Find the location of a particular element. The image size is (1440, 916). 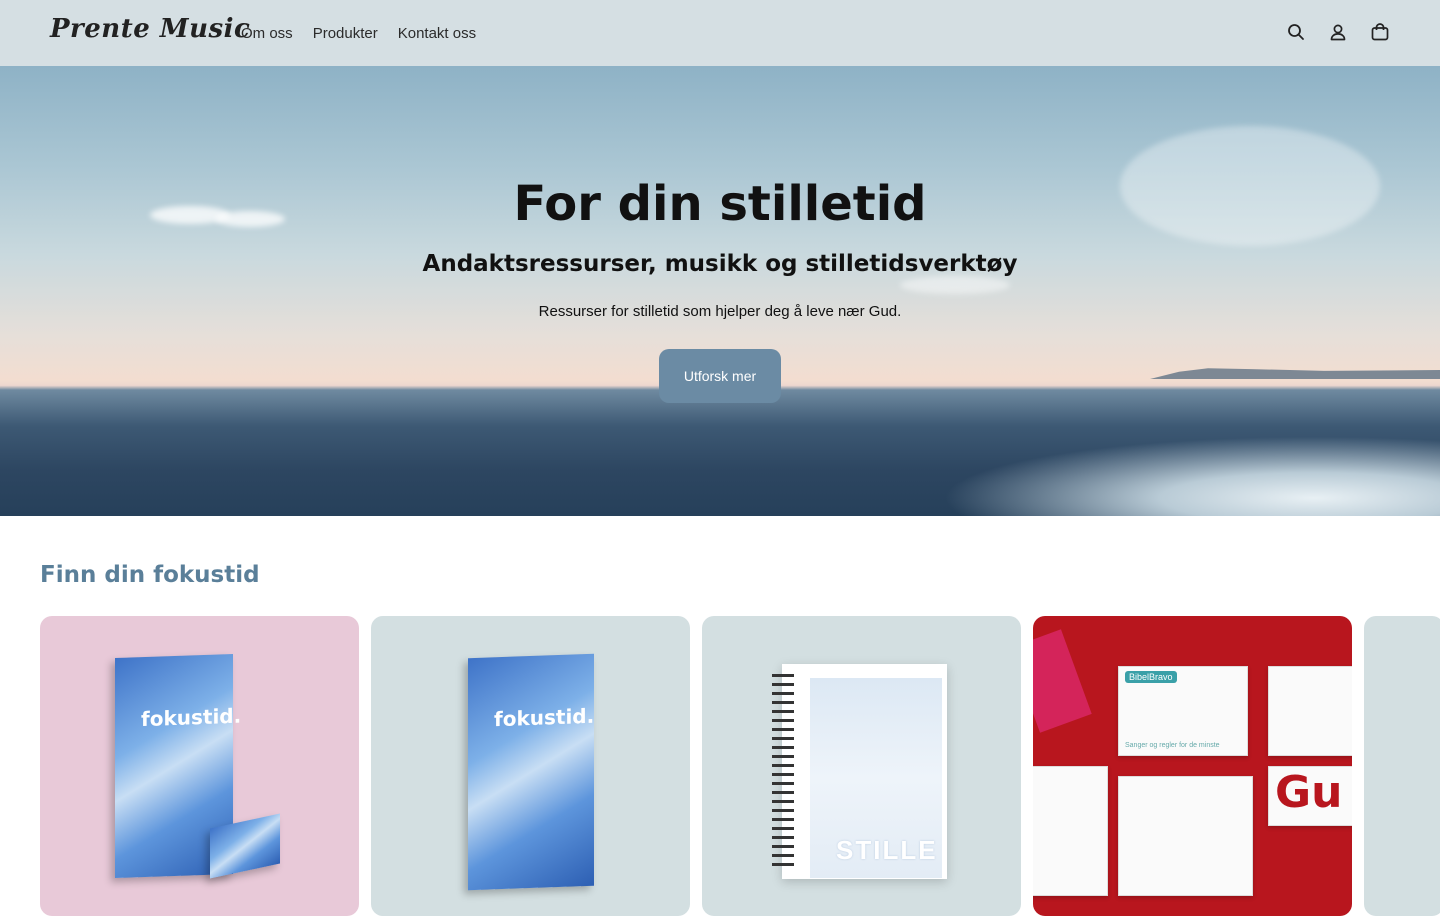

nav-item-produkter: Produkter is located at coordinates (345, 33).